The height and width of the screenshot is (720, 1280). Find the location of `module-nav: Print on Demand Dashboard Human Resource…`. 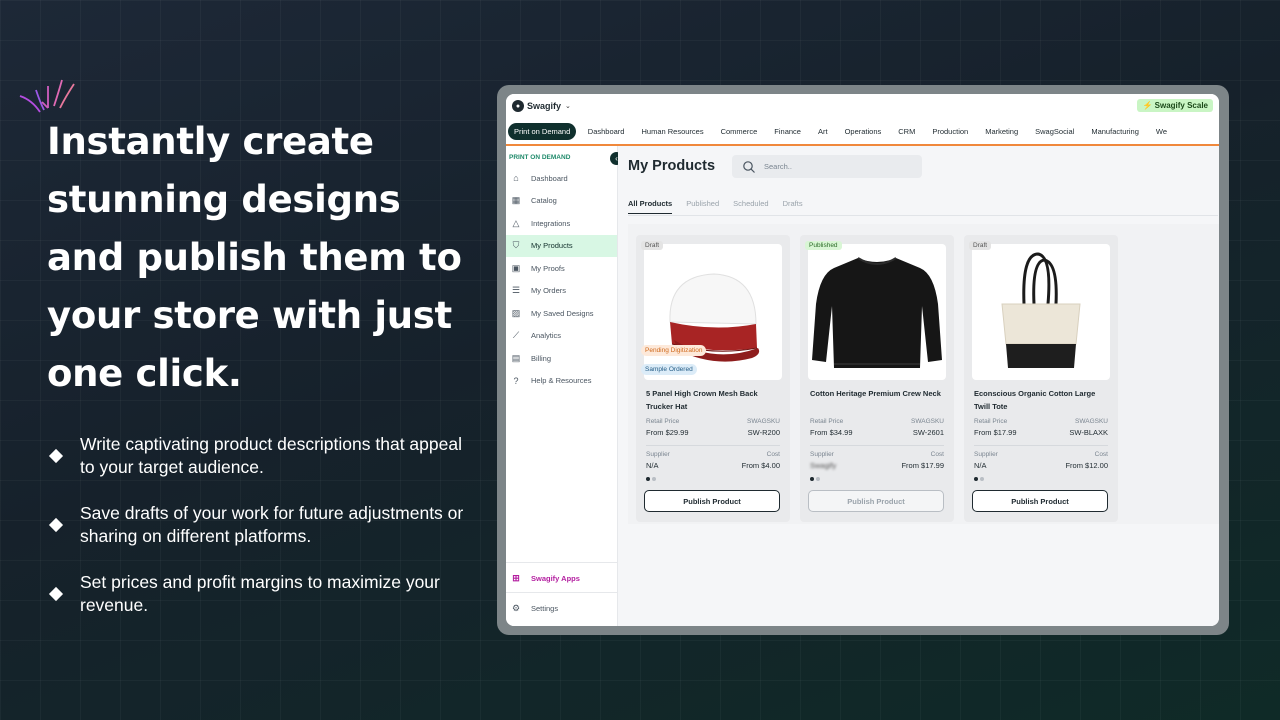

module-nav: Print on Demand Dashboard Human Resource… is located at coordinates (862, 132).